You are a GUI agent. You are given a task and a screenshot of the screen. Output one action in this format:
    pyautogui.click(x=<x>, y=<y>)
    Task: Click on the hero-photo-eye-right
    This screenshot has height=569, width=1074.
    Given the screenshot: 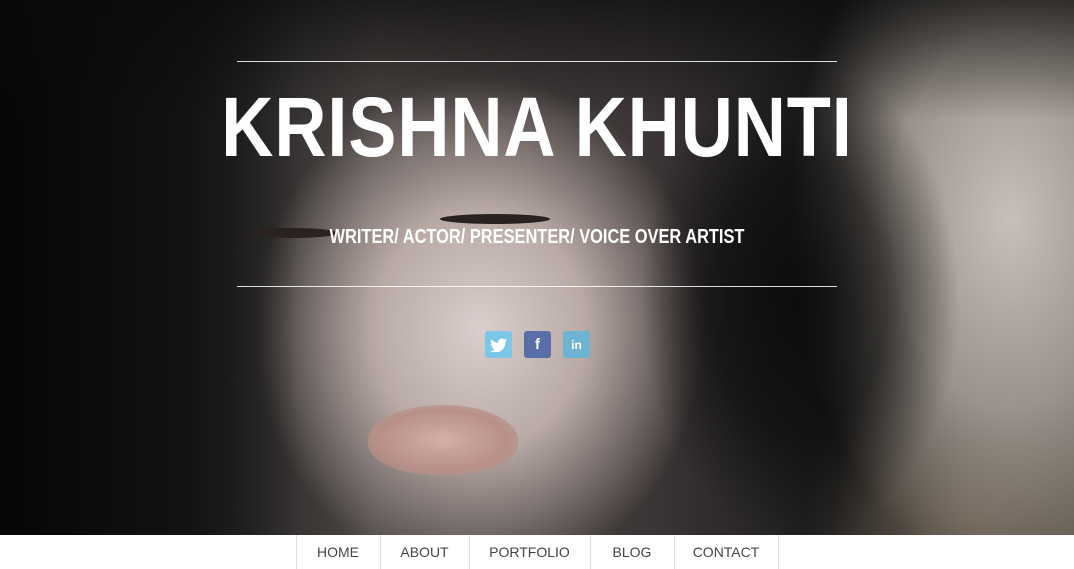 What is the action you would take?
    pyautogui.click(x=495, y=219)
    